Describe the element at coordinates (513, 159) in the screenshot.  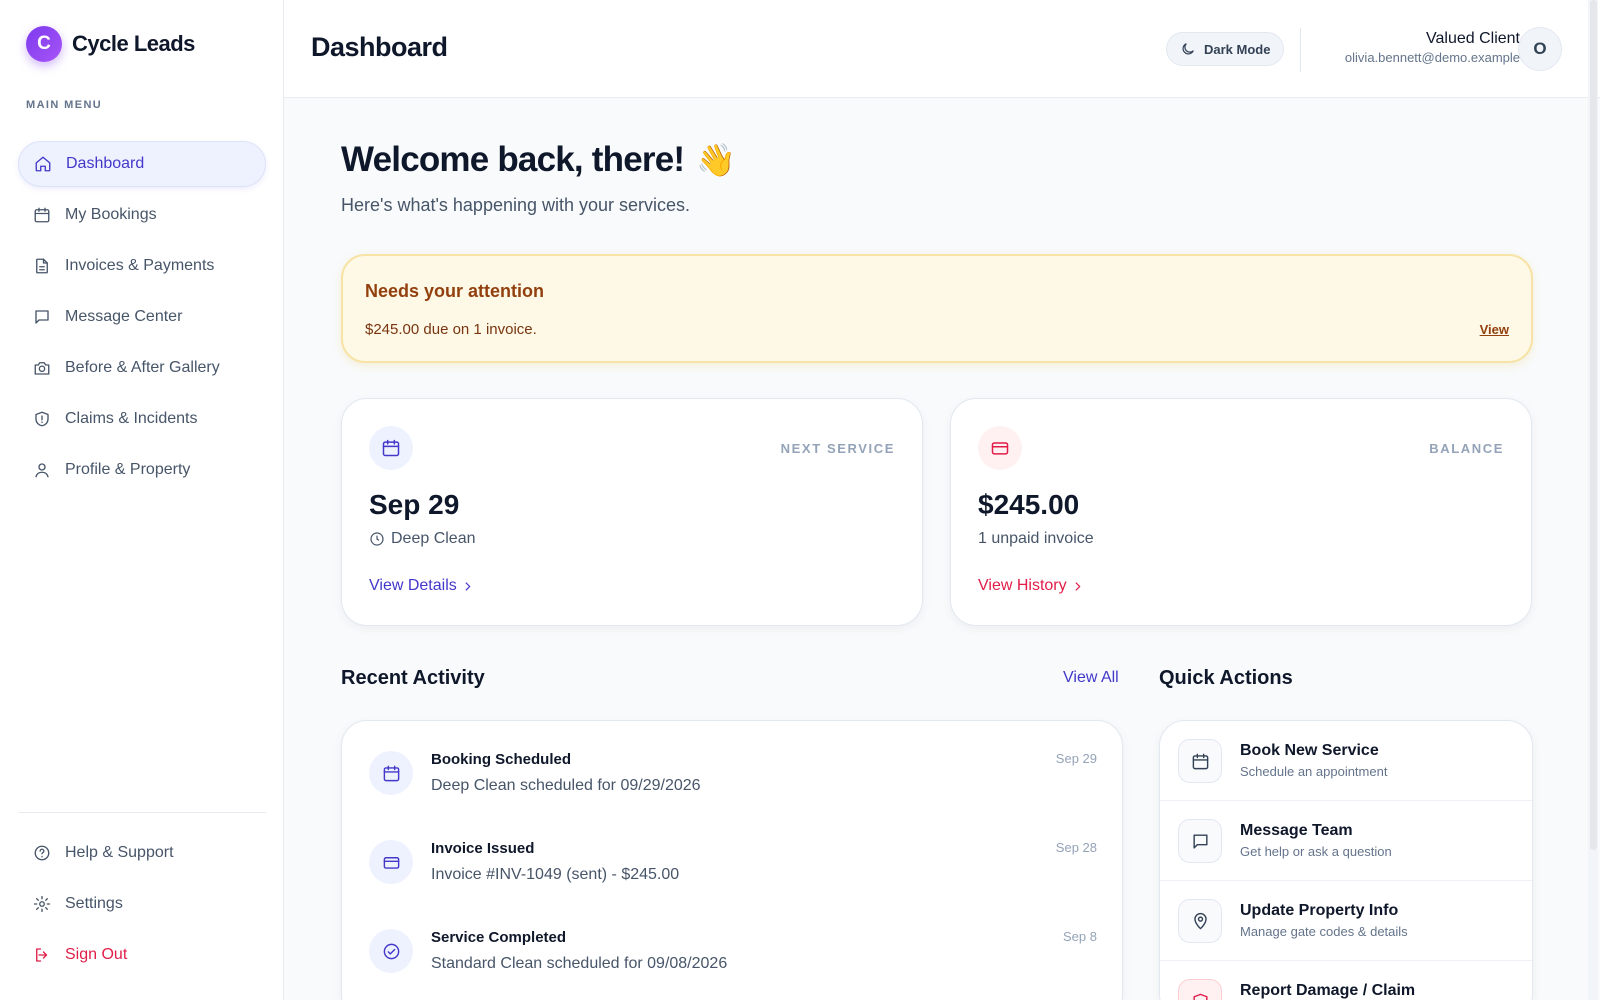
I see `welcome-title: Welcome back, there!` at that location.